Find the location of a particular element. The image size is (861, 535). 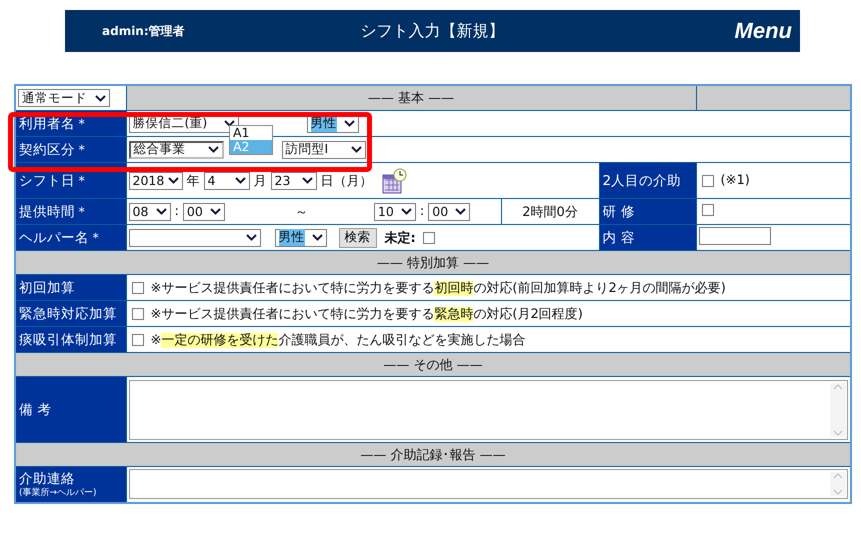

input-field is located at coordinates (734, 235).